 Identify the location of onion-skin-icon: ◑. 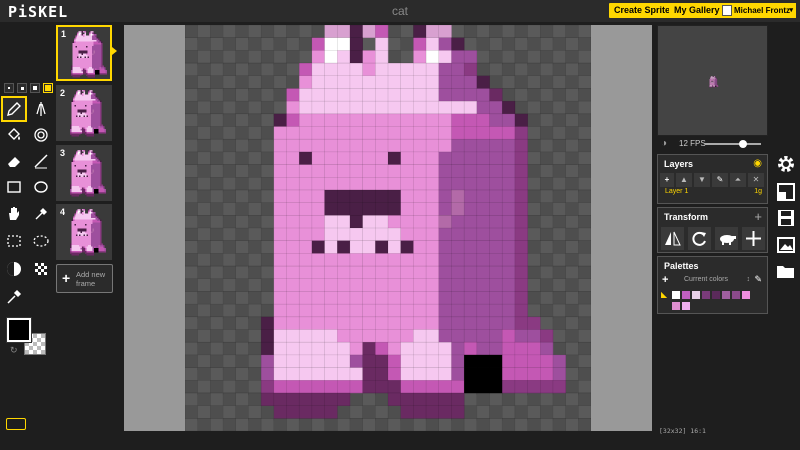
(664, 143).